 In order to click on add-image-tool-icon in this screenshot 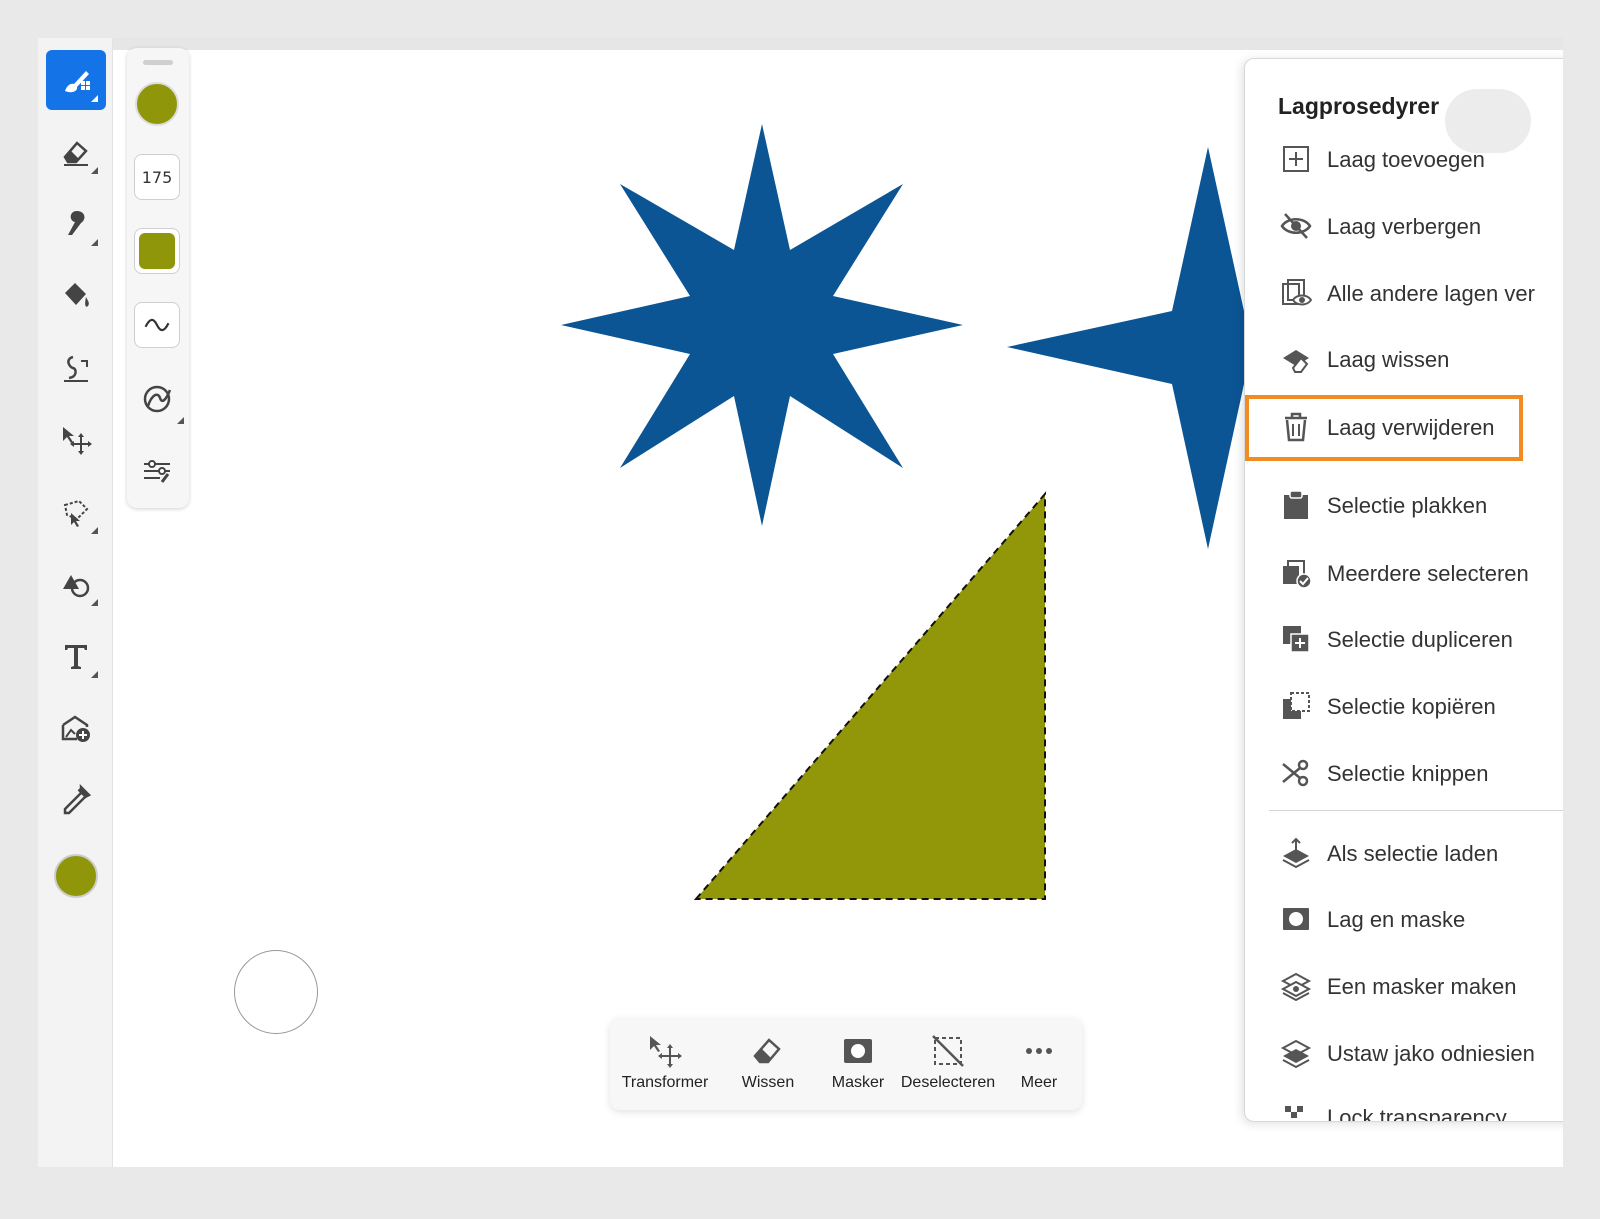, I will do `click(75, 728)`.